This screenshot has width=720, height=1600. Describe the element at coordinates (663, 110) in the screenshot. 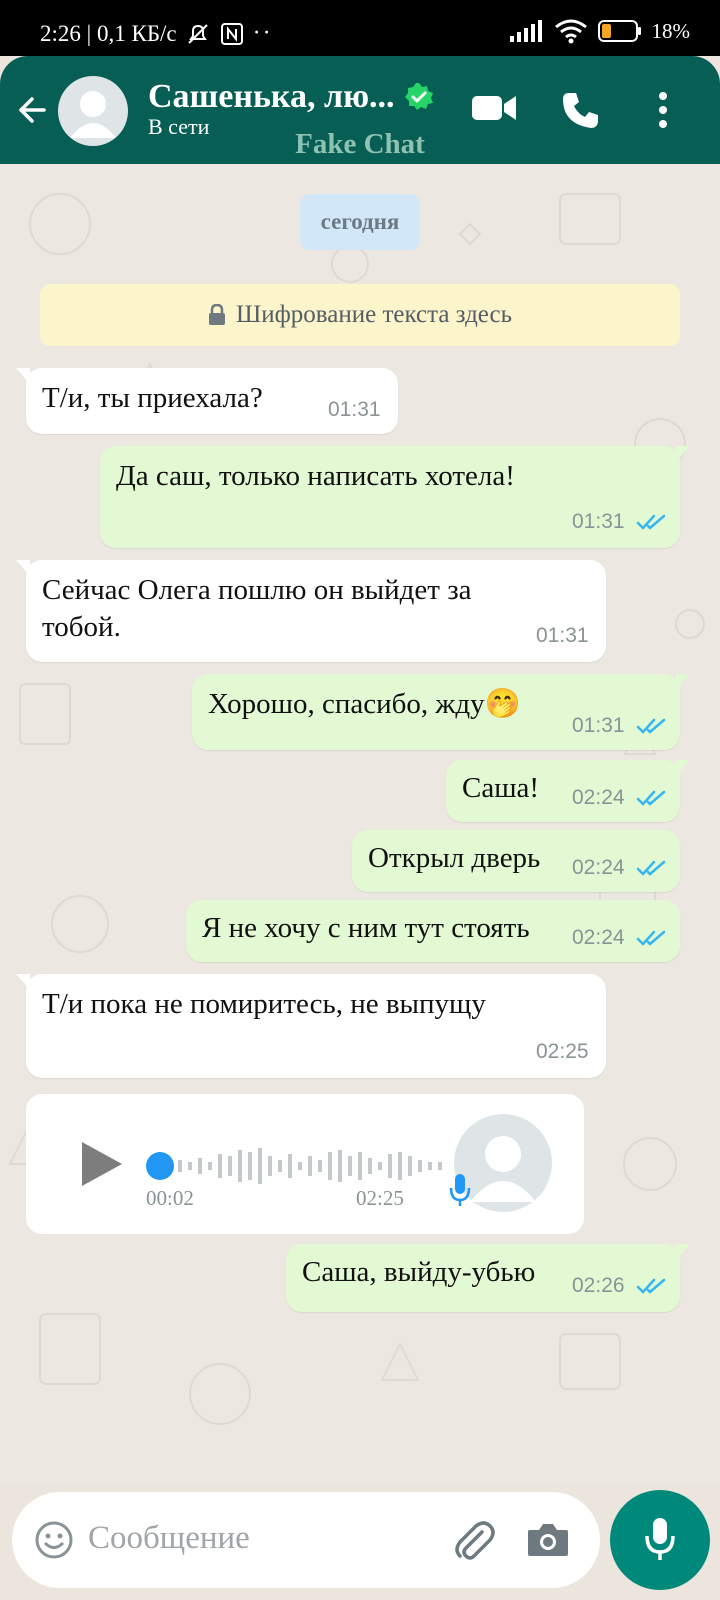

I see `more-icon` at that location.